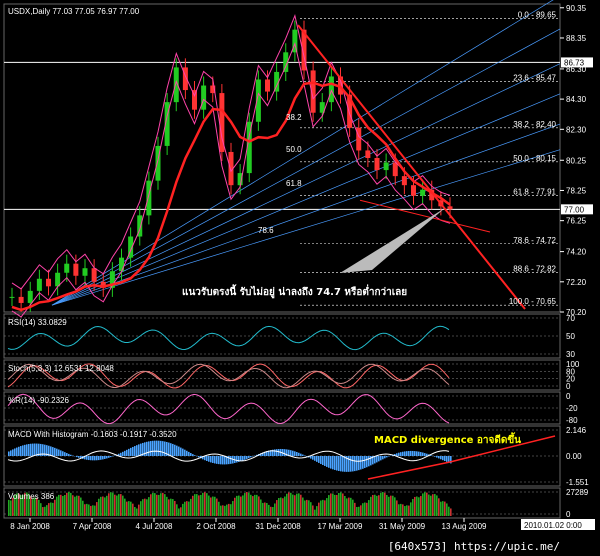 This screenshot has width=600, height=556. What do you see at coordinates (576, 252) in the screenshot?
I see `y-tick-label: 74.20` at bounding box center [576, 252].